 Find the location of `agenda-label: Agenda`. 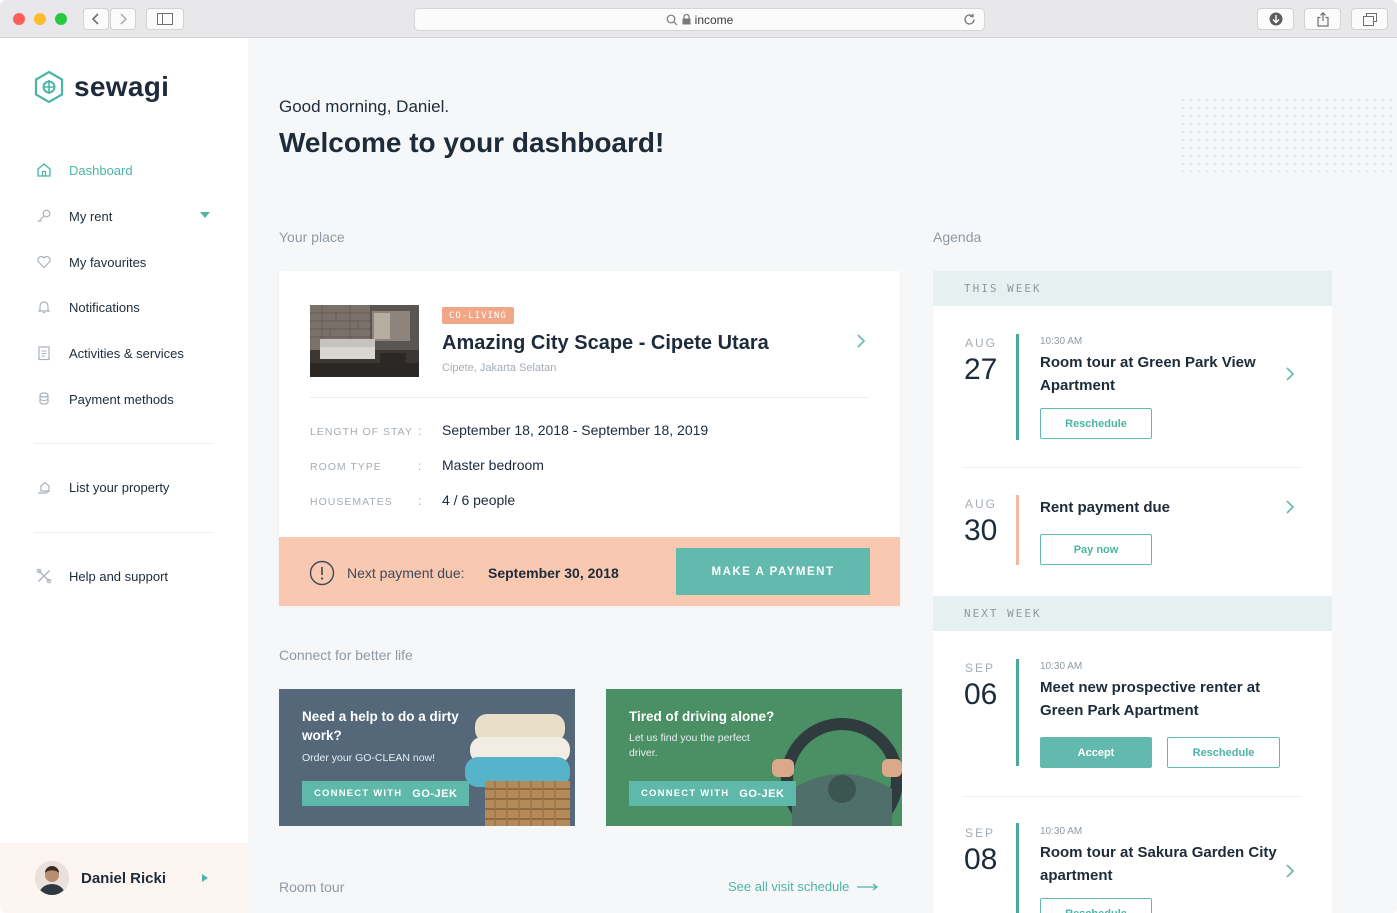

agenda-label: Agenda is located at coordinates (957, 237).